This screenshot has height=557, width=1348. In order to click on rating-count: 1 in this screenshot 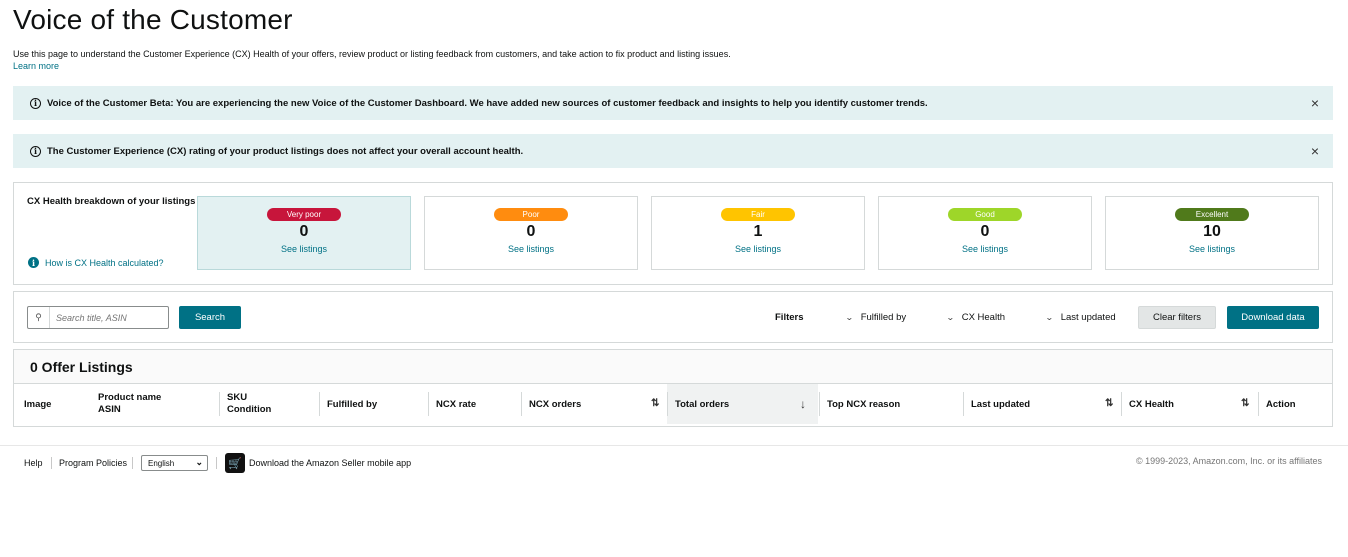, I will do `click(758, 231)`.